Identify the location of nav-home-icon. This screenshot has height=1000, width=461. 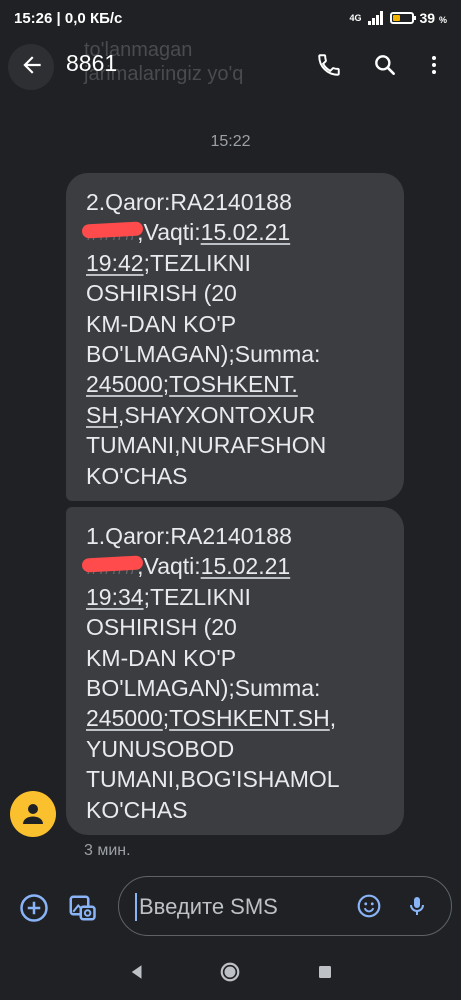
(230, 972).